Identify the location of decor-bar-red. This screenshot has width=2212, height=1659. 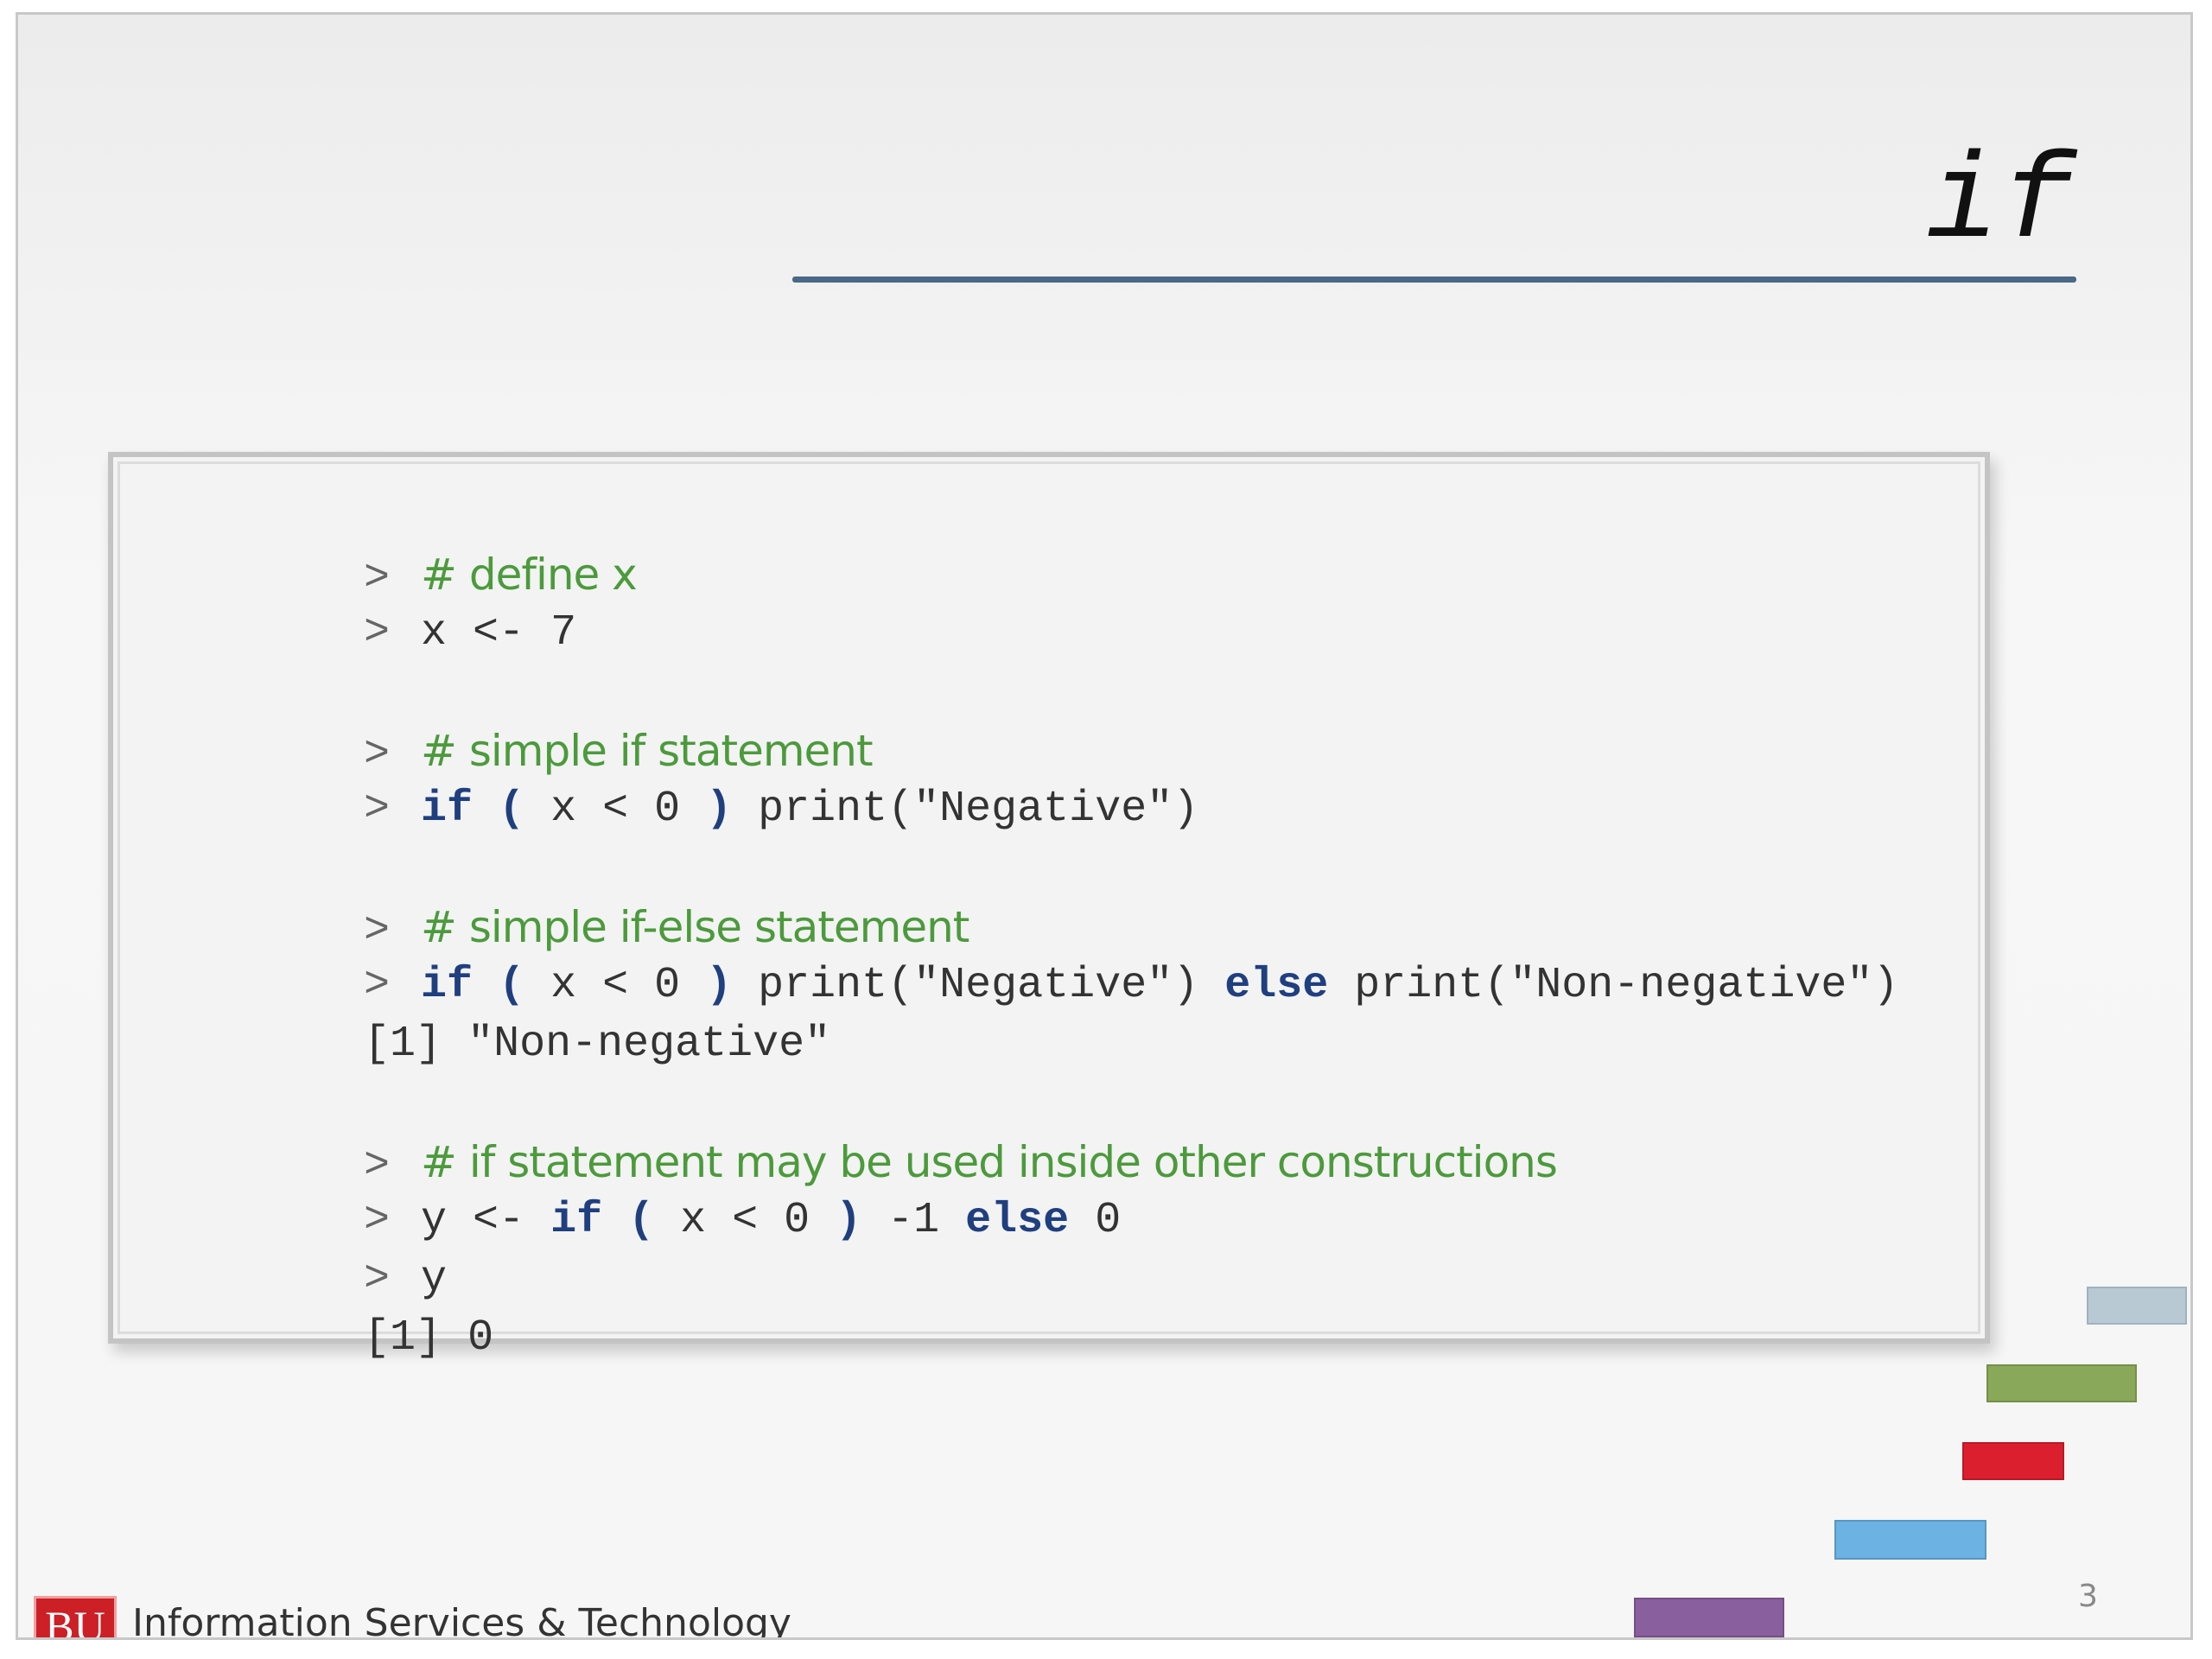
(2013, 1461).